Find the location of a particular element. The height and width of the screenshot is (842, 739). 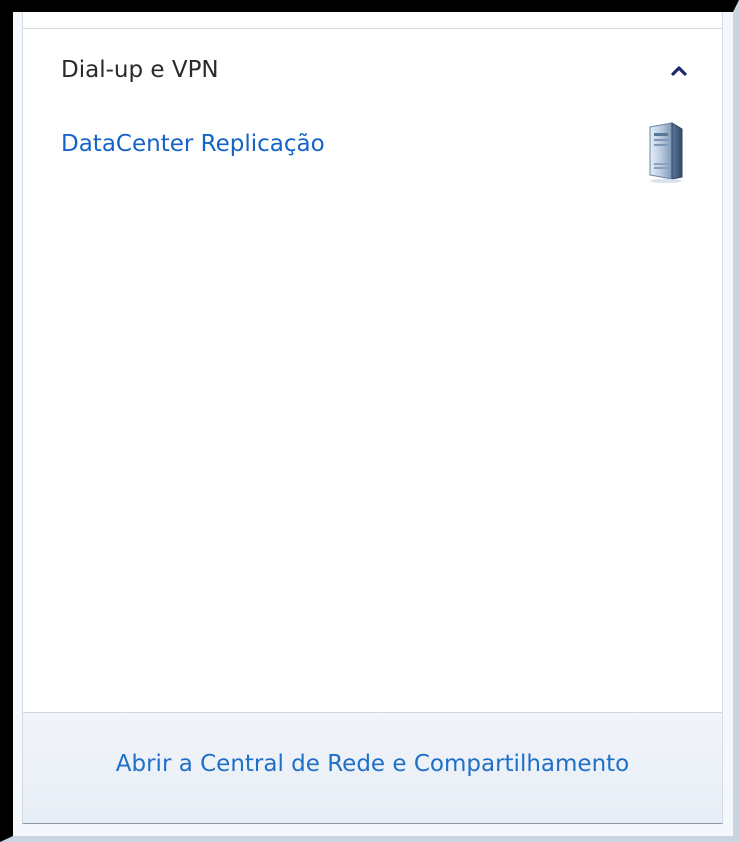

connection-item: DataCenter Replicação is located at coordinates (372, 152).